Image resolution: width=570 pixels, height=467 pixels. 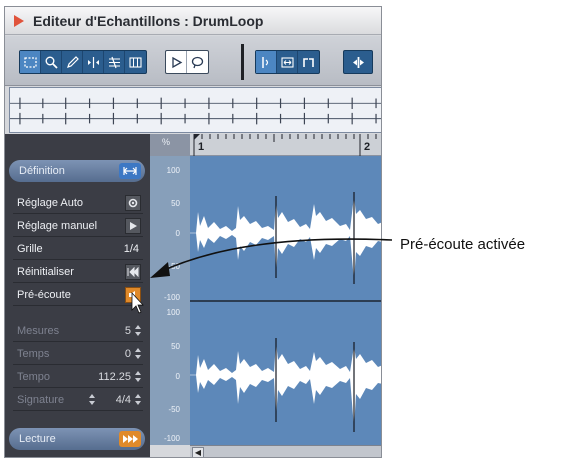 I want to click on ruler-corner: %, so click(x=170, y=145).